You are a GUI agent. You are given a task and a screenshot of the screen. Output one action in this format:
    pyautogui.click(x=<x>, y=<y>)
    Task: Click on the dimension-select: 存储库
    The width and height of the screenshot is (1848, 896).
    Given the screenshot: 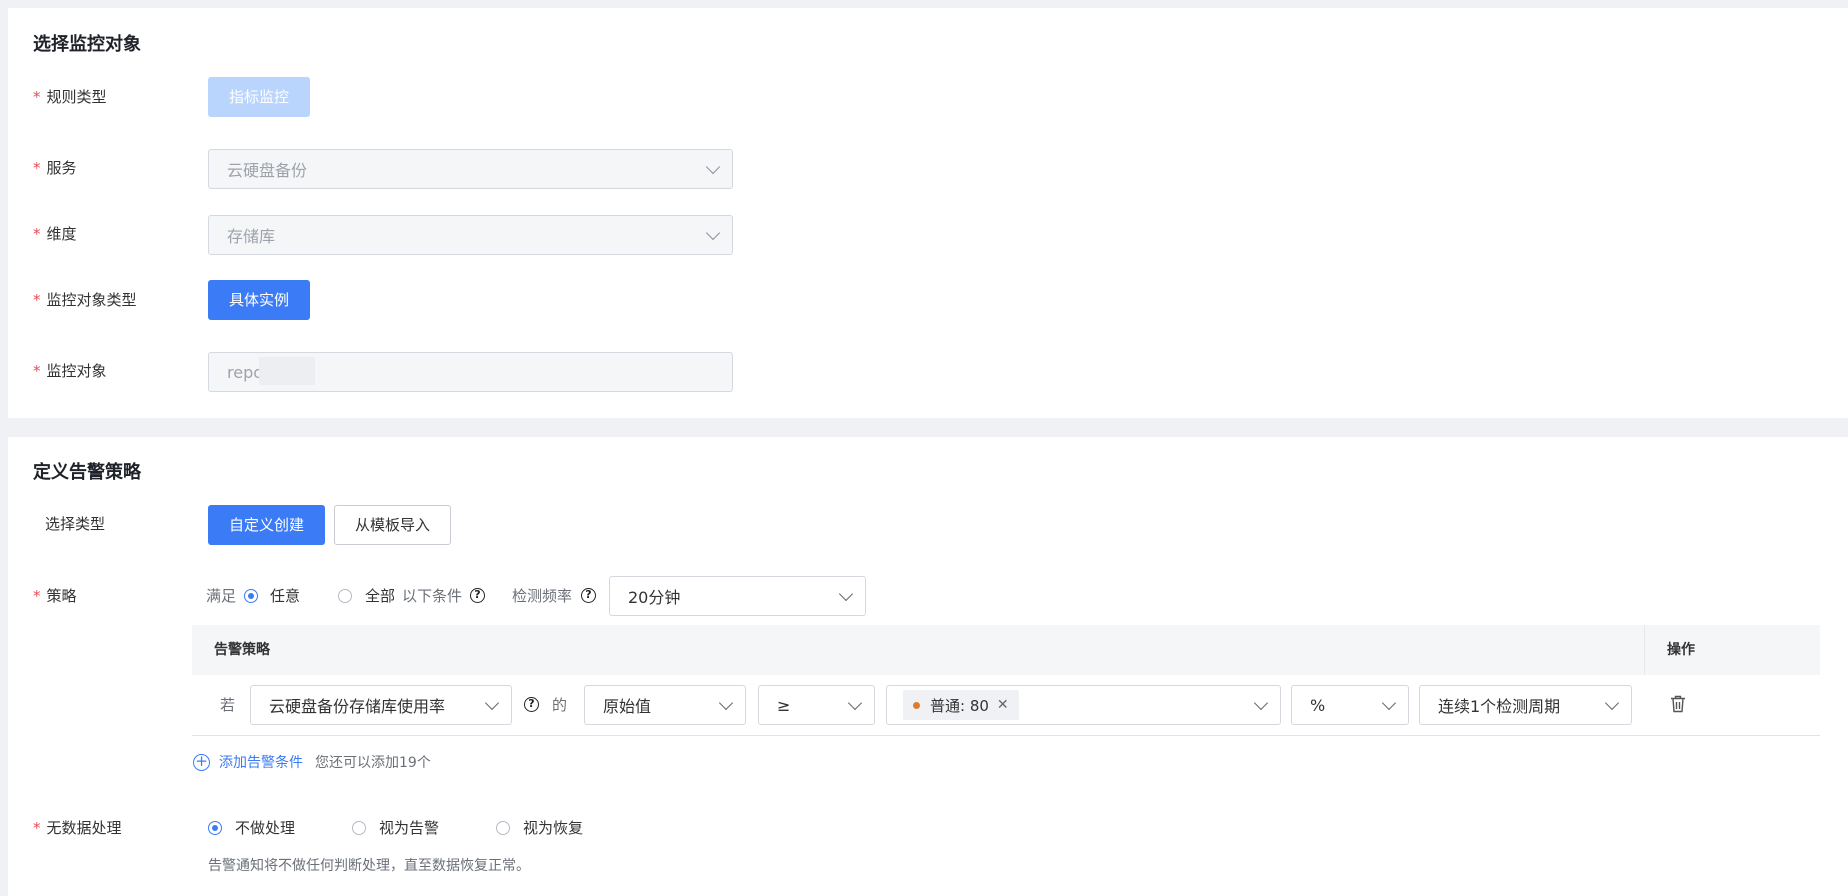 What is the action you would take?
    pyautogui.click(x=470, y=235)
    